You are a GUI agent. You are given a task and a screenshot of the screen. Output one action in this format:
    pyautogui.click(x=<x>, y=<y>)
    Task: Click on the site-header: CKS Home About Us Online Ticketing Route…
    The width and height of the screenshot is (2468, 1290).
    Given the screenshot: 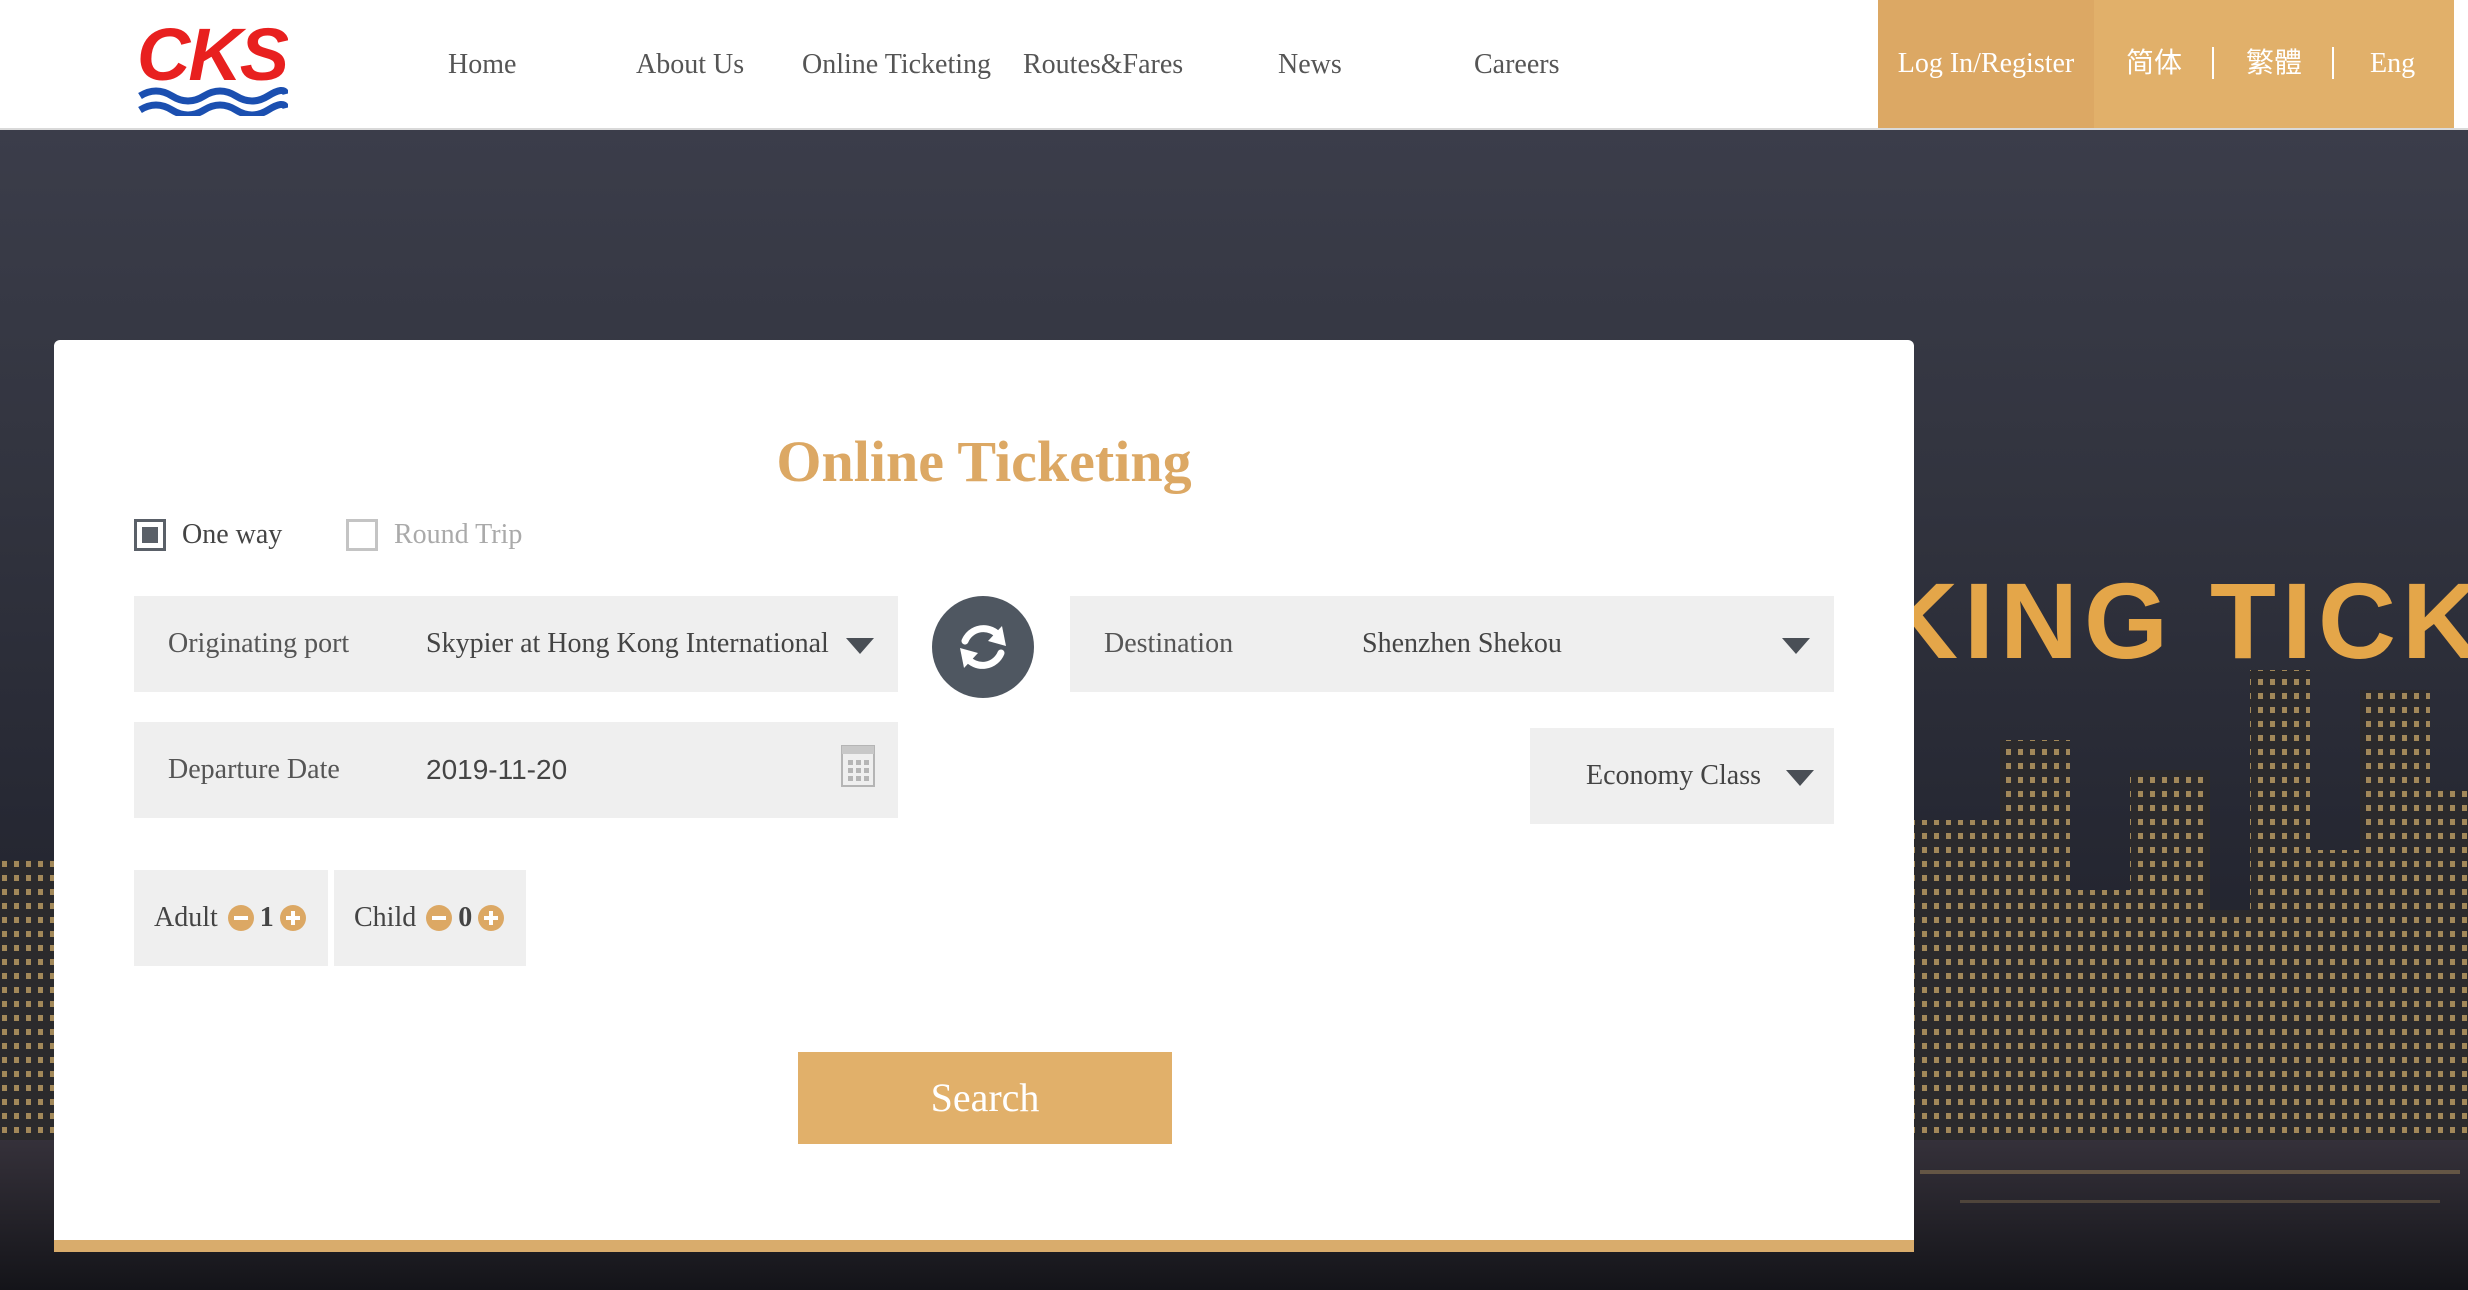 What is the action you would take?
    pyautogui.click(x=1234, y=65)
    